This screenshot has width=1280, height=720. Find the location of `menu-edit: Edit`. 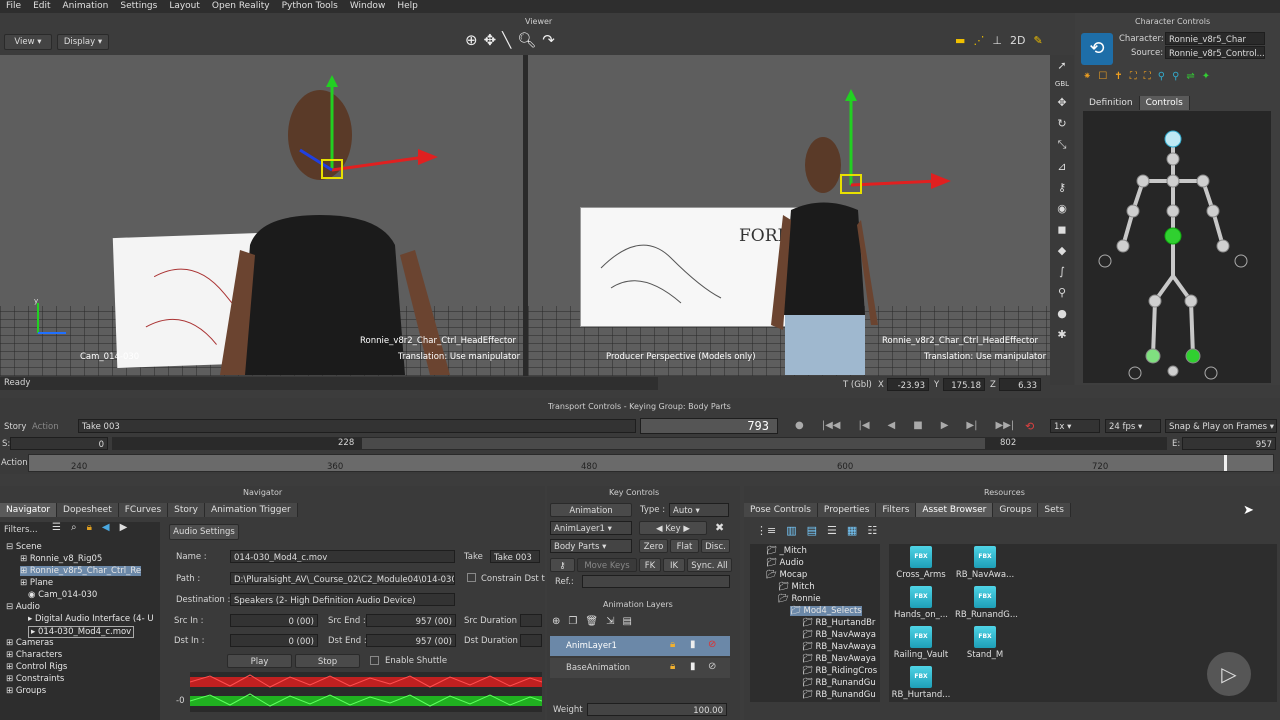

menu-edit: Edit is located at coordinates (41, 6).